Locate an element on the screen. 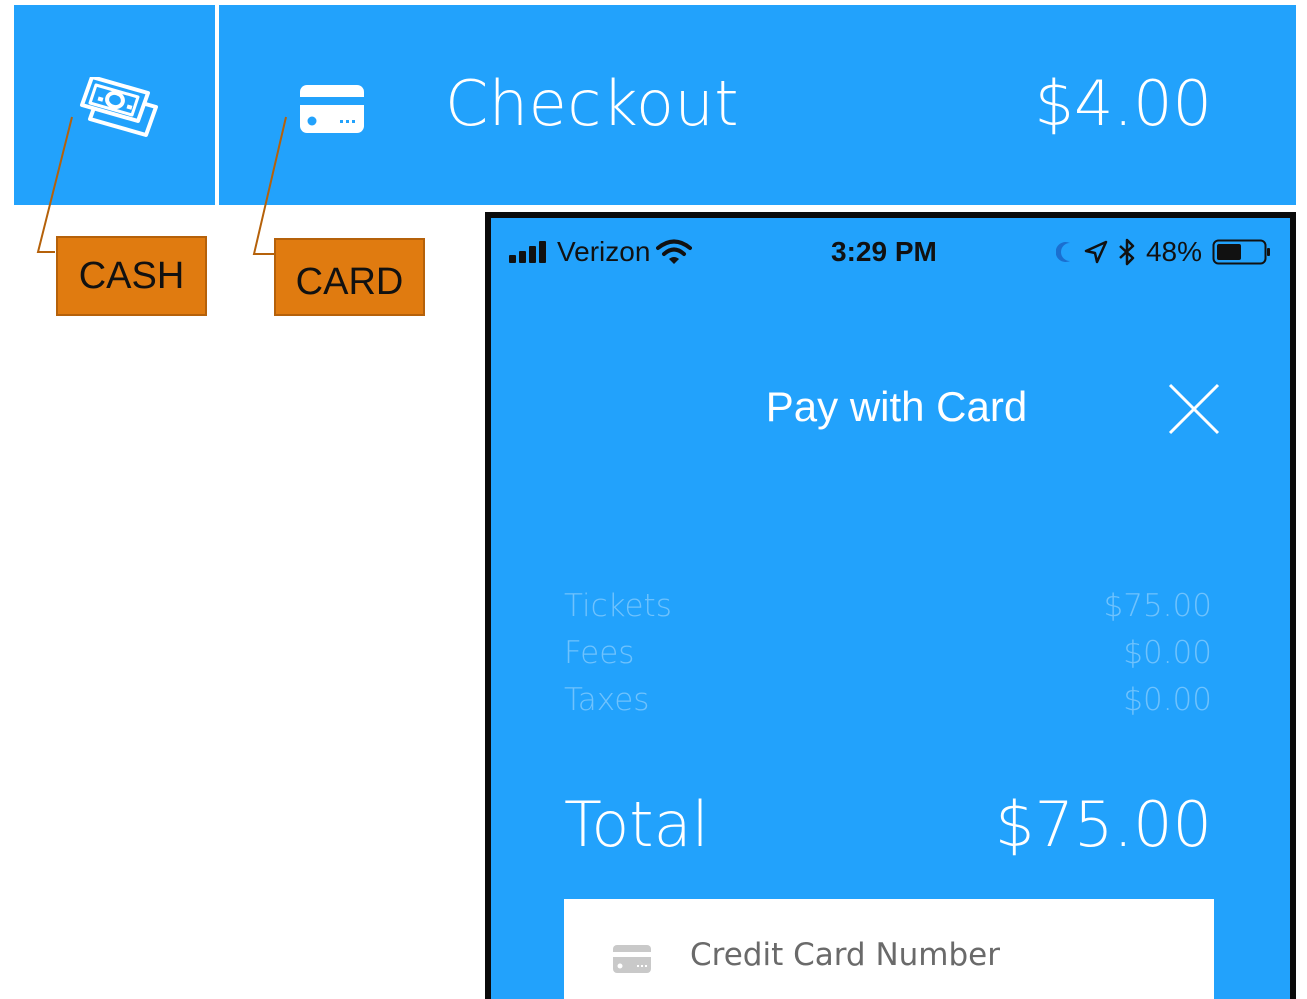  moon-icon is located at coordinates (1062, 252).